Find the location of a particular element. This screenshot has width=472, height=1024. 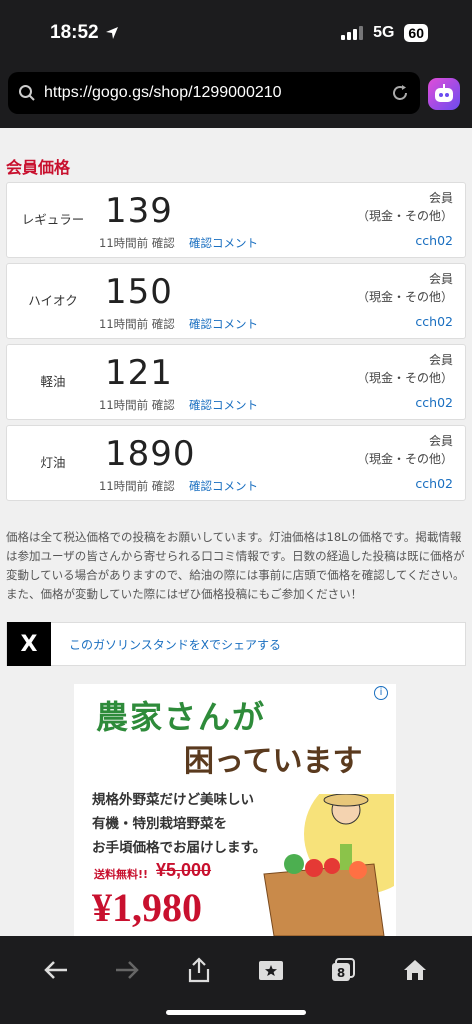

vegetable-box-illustration is located at coordinates (328, 865).